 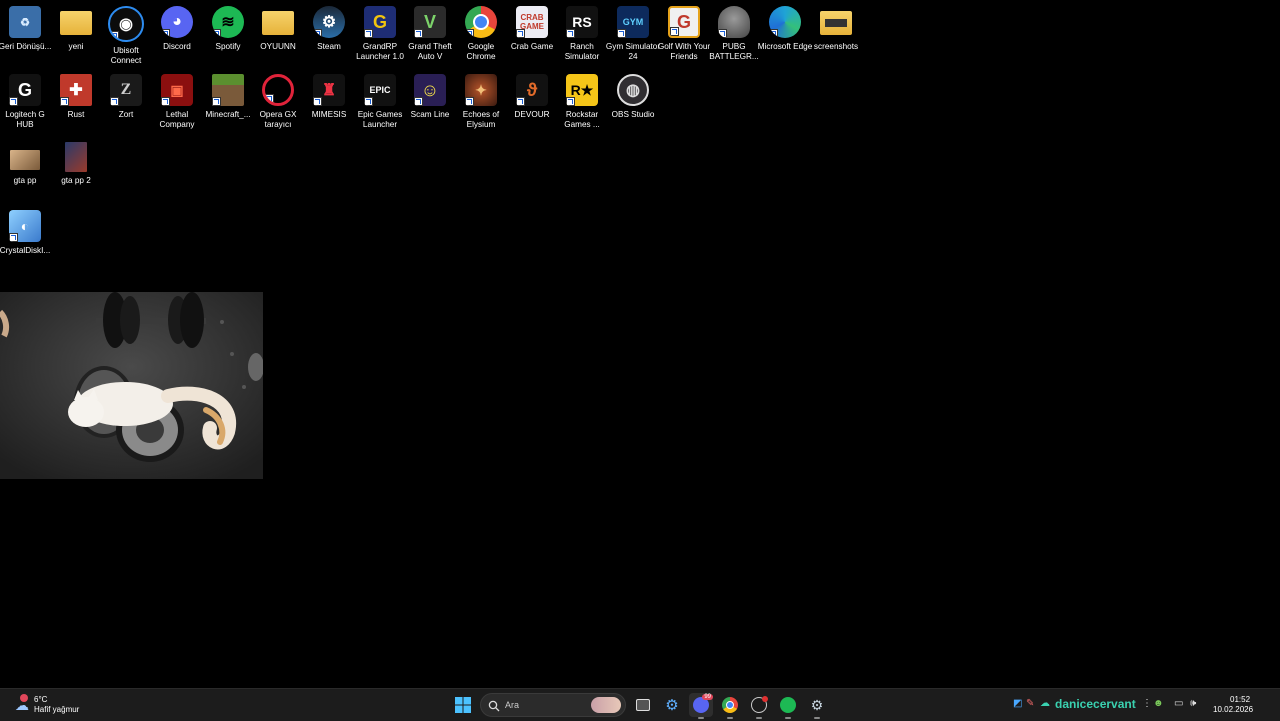 I want to click on image-file-icon, so click(x=25, y=160).